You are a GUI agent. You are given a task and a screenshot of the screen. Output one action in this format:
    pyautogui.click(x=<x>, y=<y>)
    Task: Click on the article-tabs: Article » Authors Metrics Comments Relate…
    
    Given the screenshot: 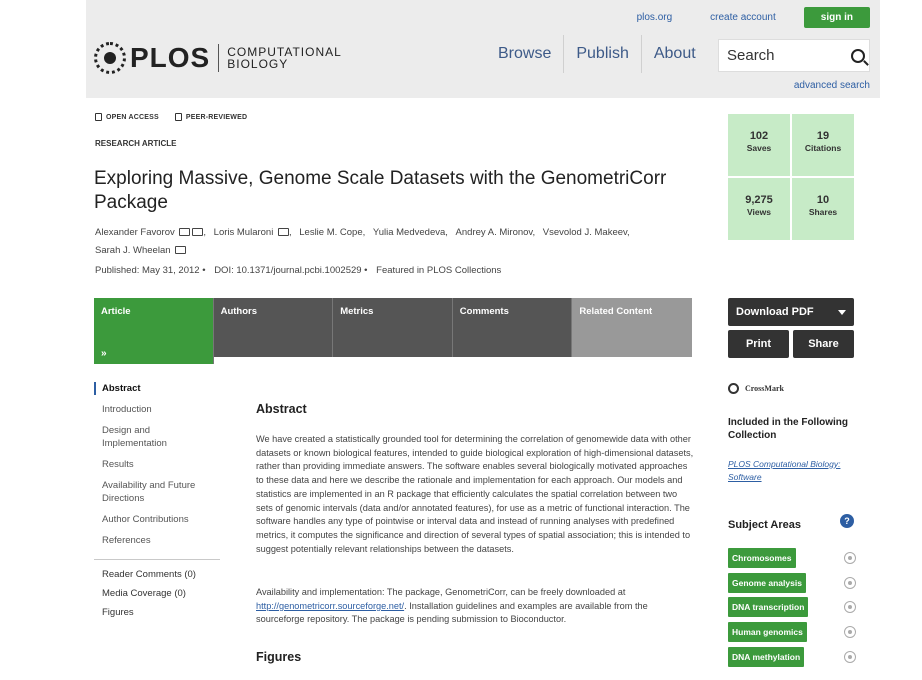 What is the action you would take?
    pyautogui.click(x=393, y=331)
    